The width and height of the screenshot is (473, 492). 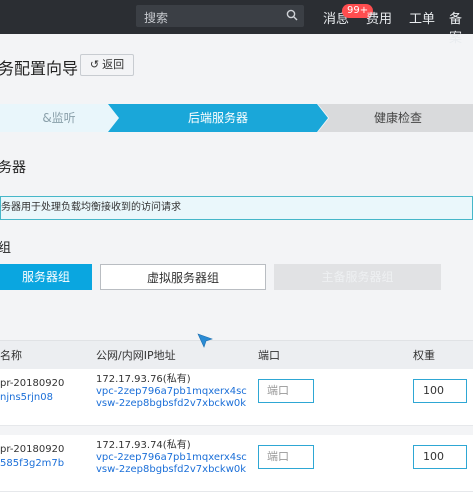 I want to click on filing-link: 备案, so click(x=461, y=27).